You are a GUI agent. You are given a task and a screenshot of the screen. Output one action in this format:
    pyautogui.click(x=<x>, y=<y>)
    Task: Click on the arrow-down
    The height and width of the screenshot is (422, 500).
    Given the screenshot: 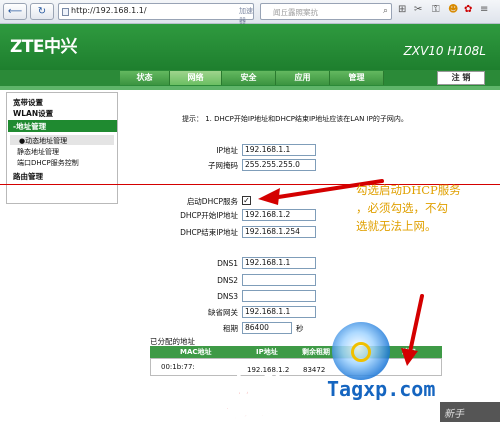 What is the action you would take?
    pyautogui.click(x=416, y=324)
    